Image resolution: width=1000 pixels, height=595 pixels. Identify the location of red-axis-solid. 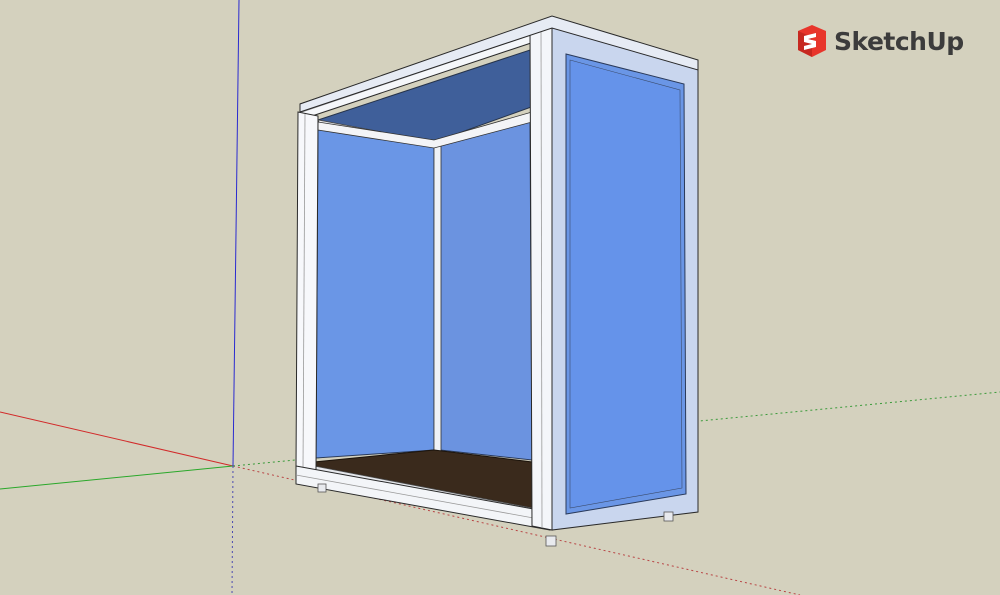
(117, 439).